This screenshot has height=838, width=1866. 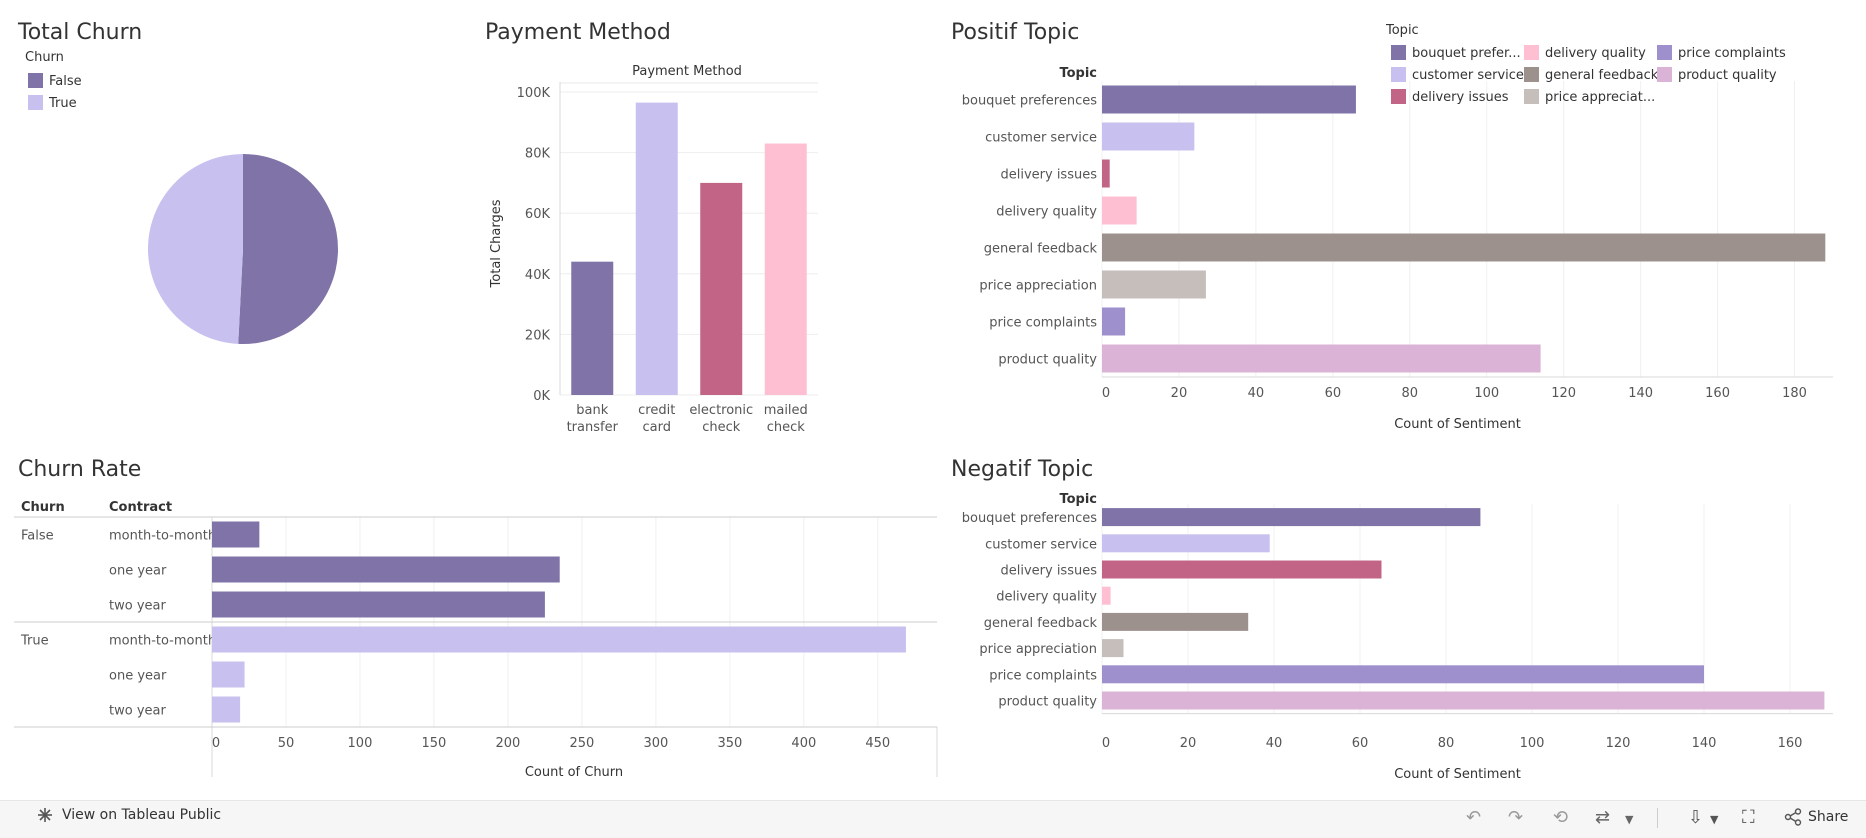 What do you see at coordinates (1664, 52) in the screenshot?
I see `topic-legend-swatch-price-complaints` at bounding box center [1664, 52].